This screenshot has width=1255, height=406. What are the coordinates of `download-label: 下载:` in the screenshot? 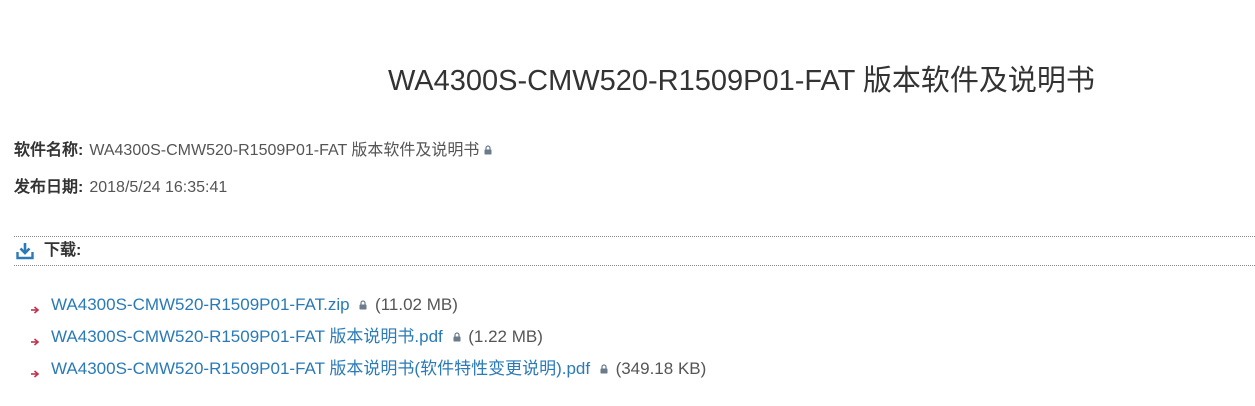 It's located at (63, 250).